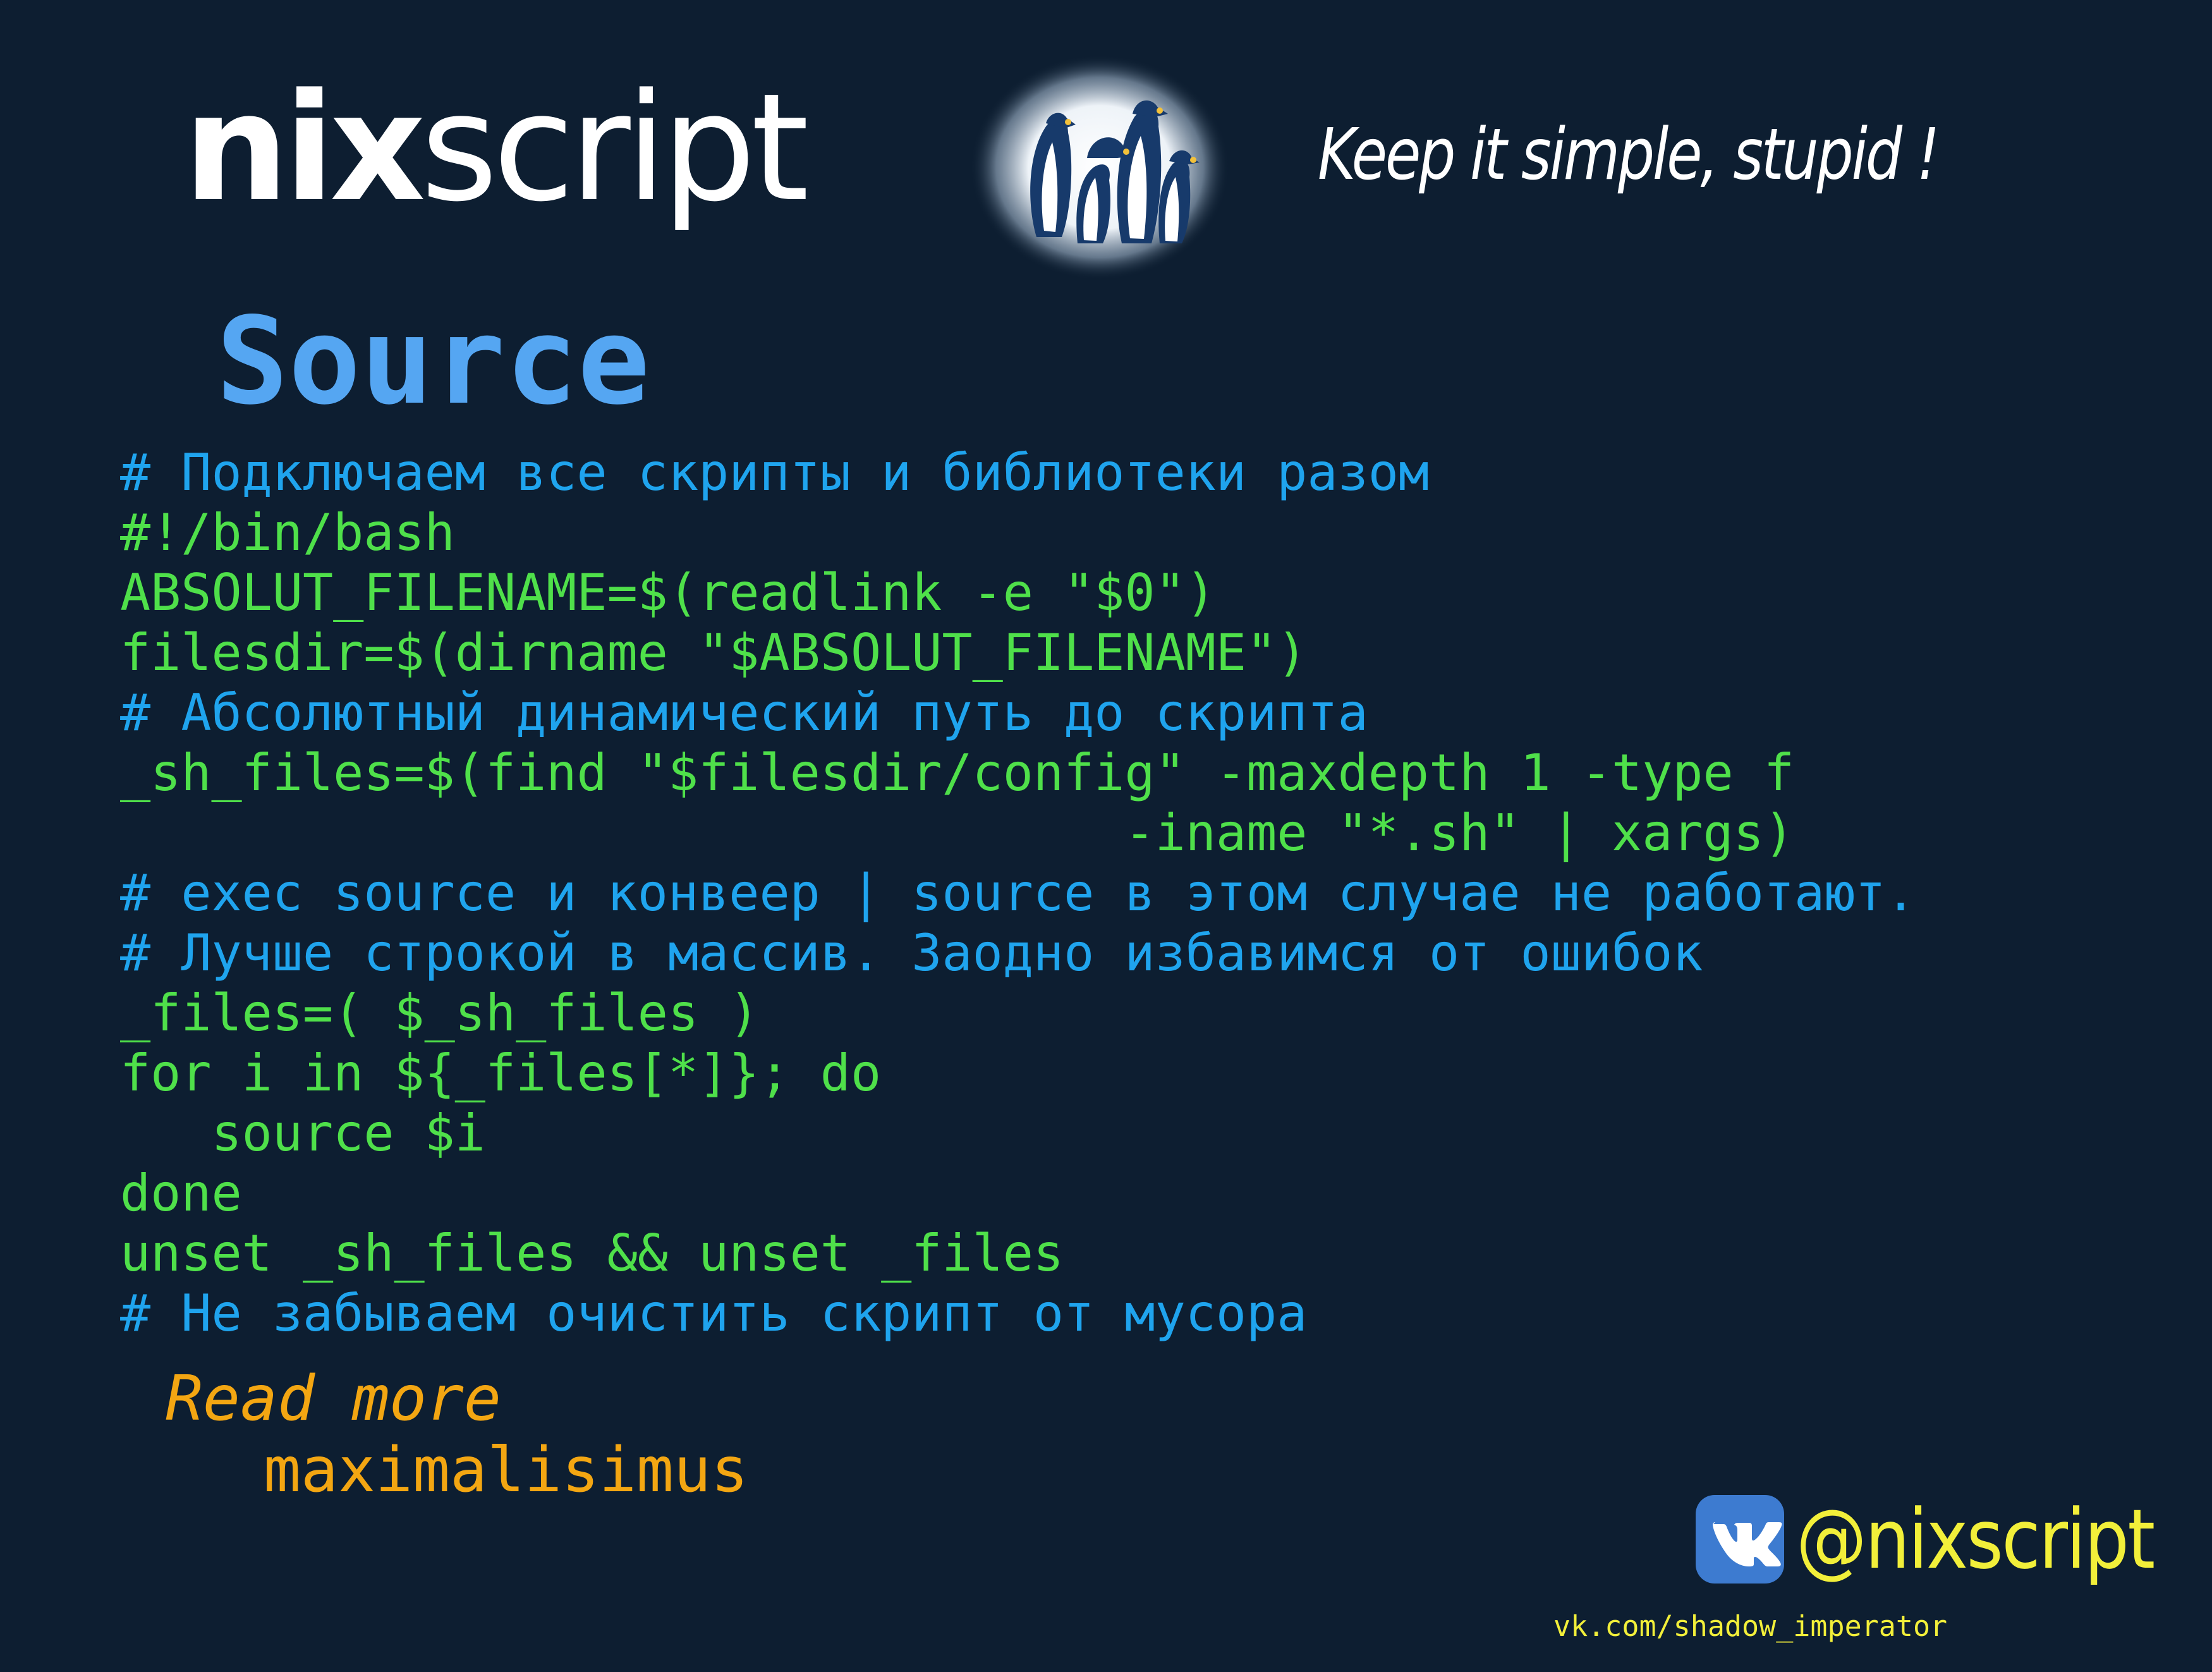  Describe the element at coordinates (1629, 155) in the screenshot. I see `tagline: Keep it simple, stupid !` at that location.